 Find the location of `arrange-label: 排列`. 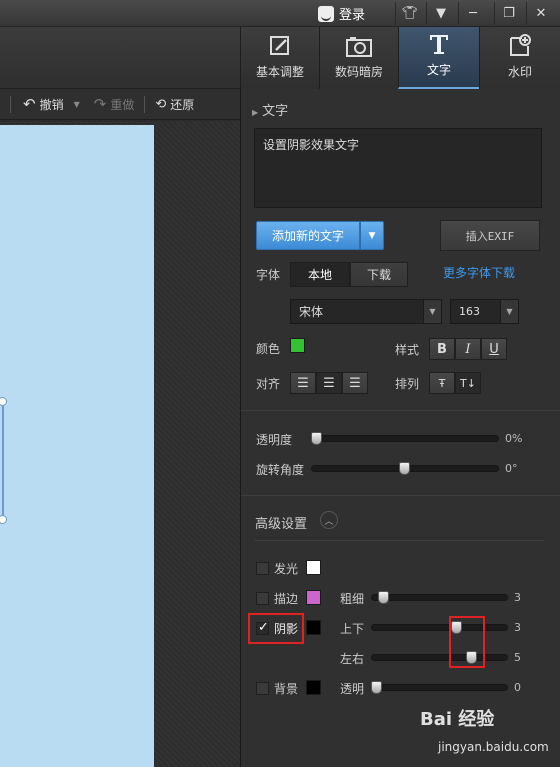

arrange-label: 排列 is located at coordinates (407, 384).